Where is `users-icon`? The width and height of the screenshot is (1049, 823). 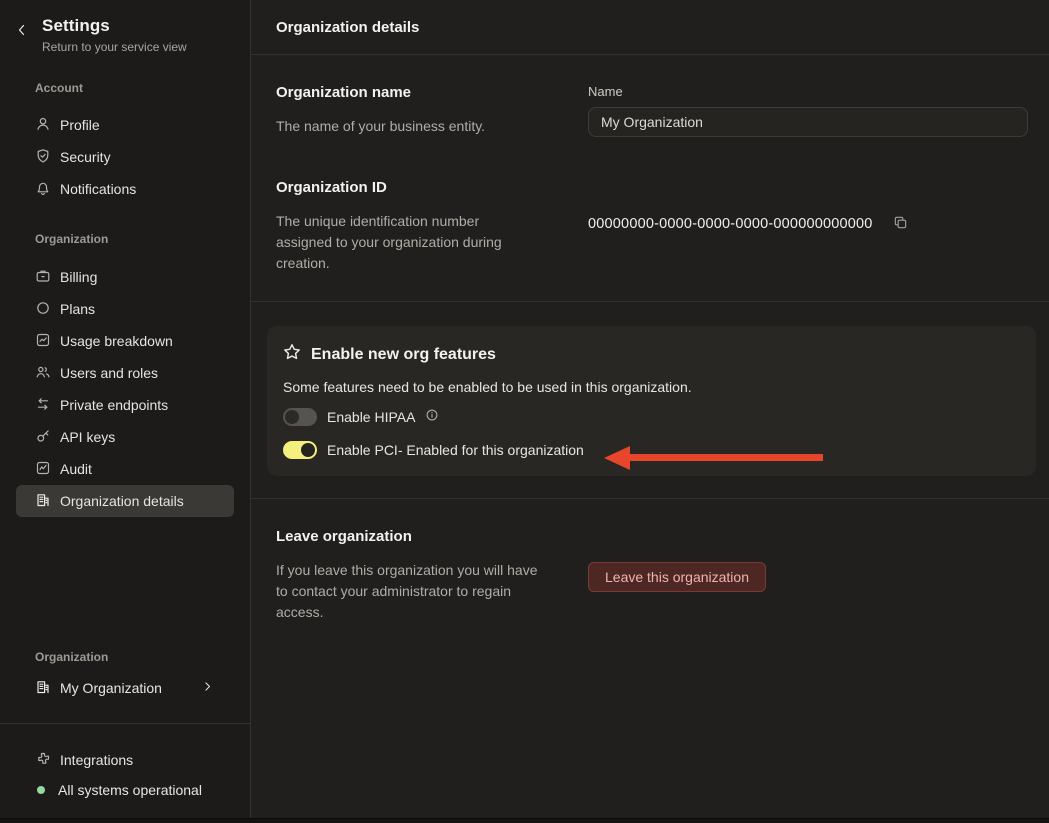
users-icon is located at coordinates (43, 373).